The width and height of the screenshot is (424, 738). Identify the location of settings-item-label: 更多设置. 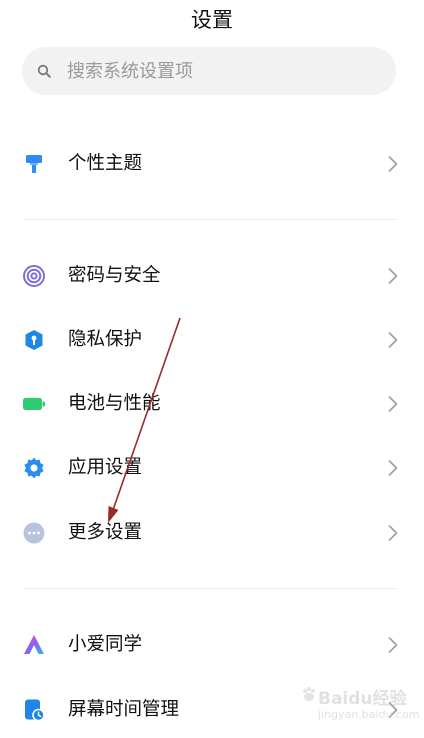
(105, 532).